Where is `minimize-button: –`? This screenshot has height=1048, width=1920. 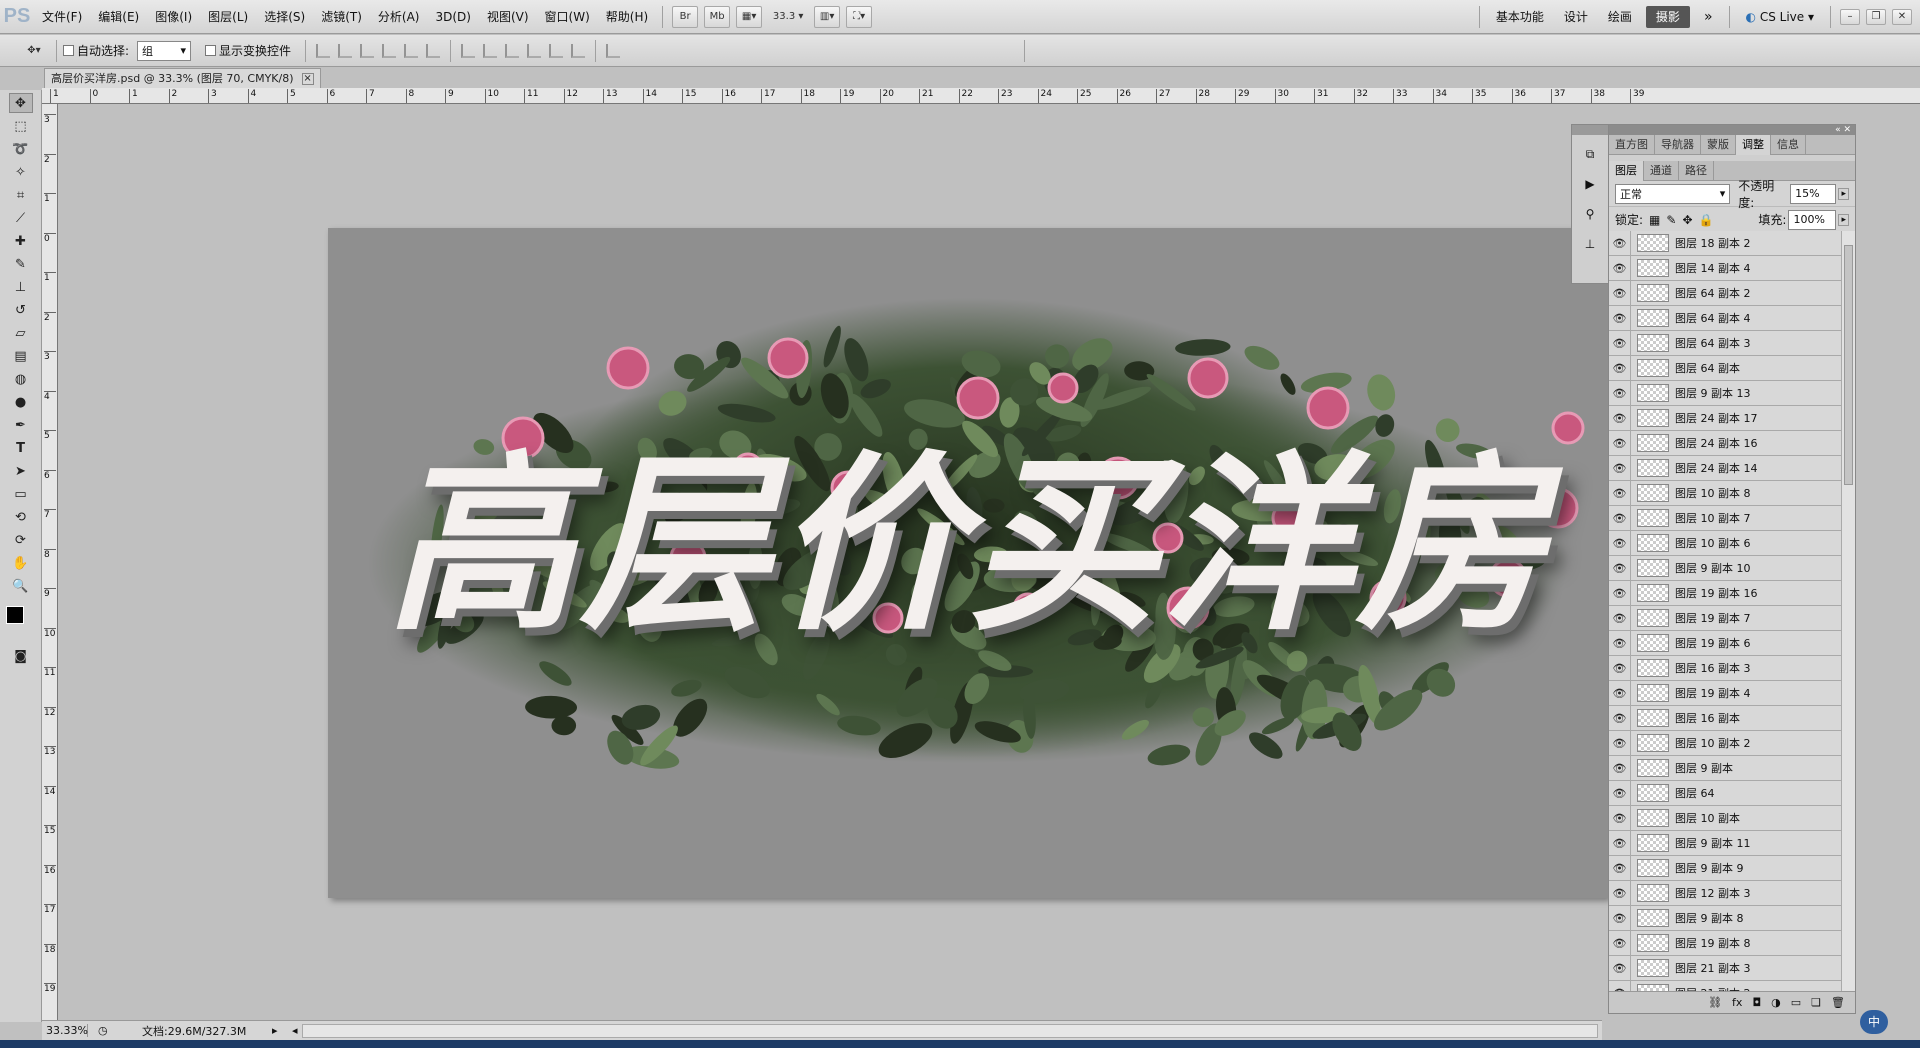 minimize-button: – is located at coordinates (1850, 16).